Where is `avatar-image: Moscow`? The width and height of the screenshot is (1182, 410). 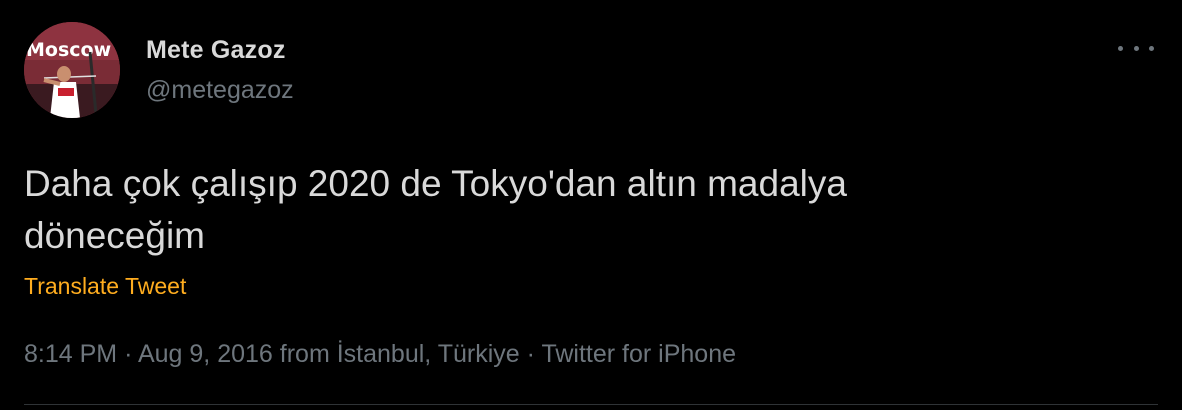
avatar-image: Moscow is located at coordinates (72, 70).